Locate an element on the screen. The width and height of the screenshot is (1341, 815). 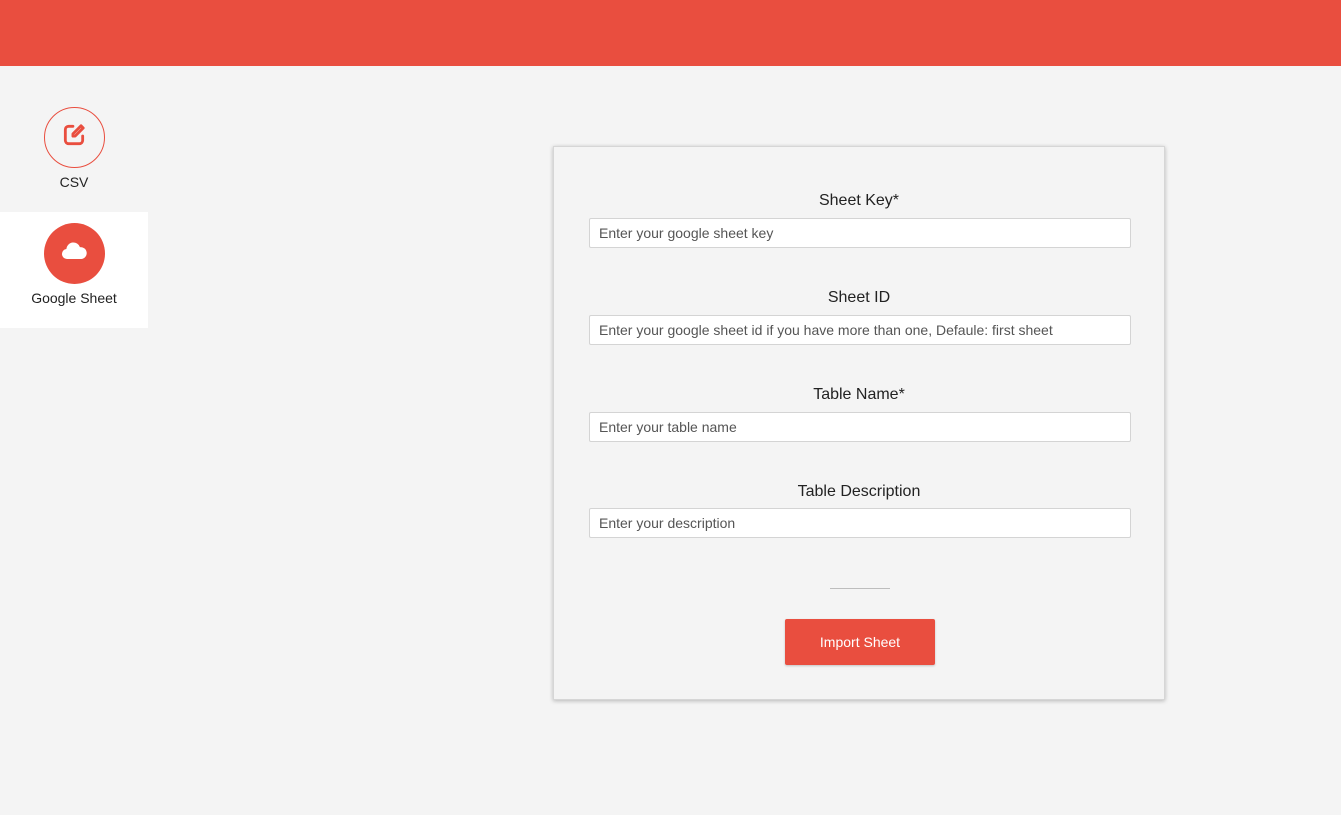
csv-icon-circle is located at coordinates (74, 137).